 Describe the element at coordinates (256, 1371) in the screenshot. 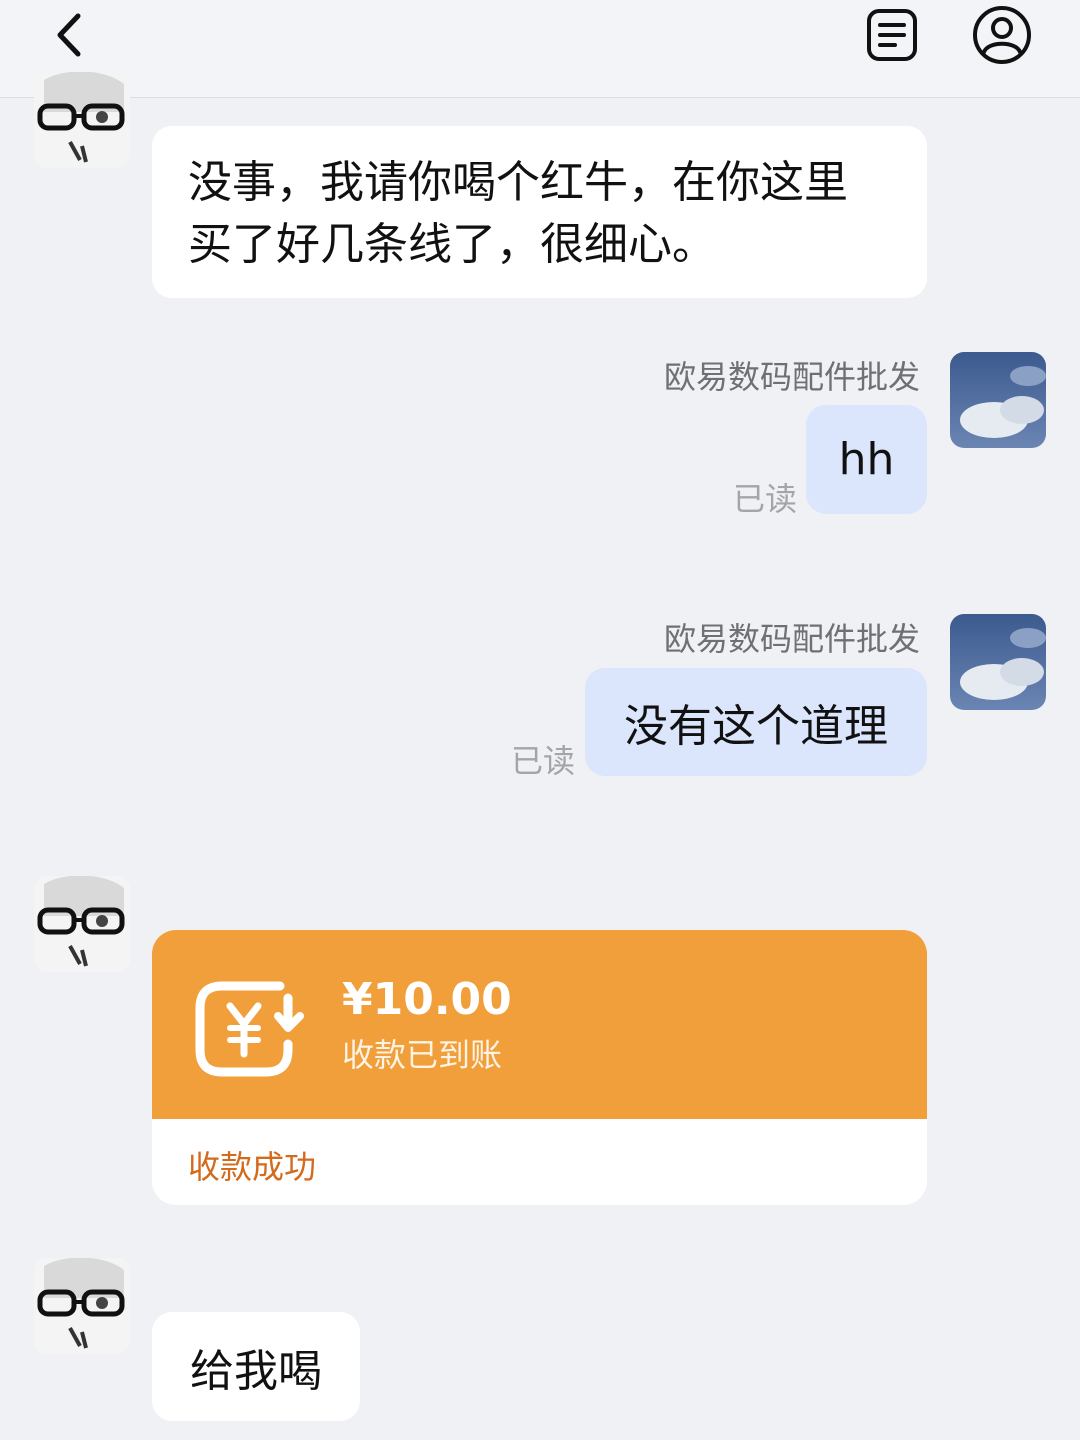

I see `message-text: 给我喝` at that location.